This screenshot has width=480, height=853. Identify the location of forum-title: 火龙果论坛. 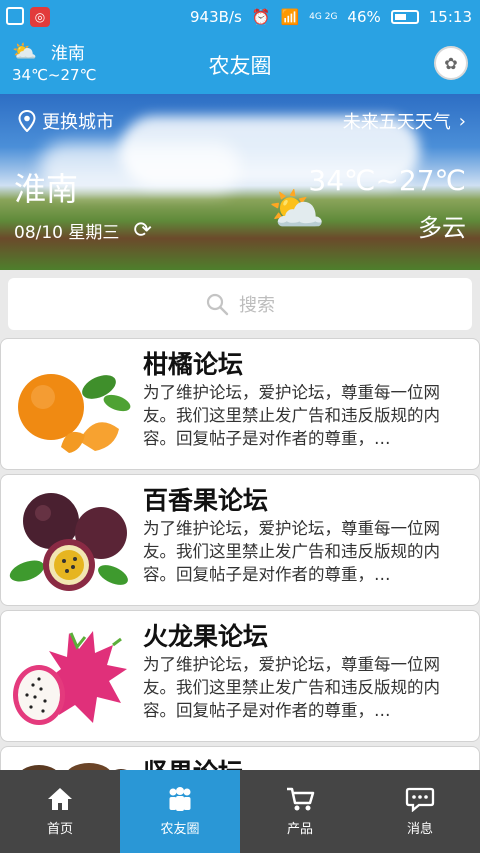
(206, 636).